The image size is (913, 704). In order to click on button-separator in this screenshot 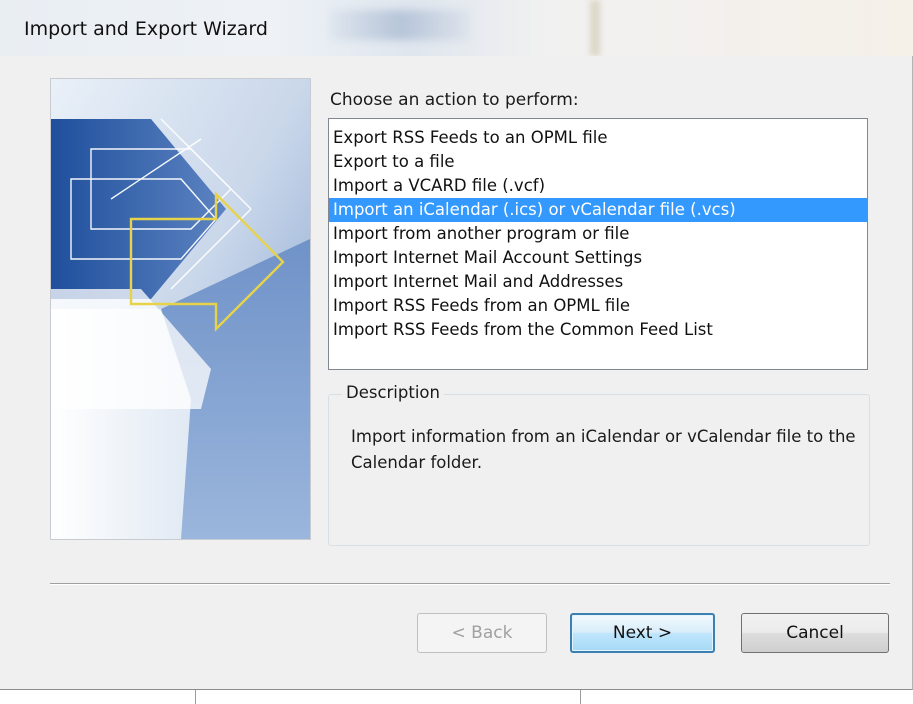, I will do `click(470, 584)`.